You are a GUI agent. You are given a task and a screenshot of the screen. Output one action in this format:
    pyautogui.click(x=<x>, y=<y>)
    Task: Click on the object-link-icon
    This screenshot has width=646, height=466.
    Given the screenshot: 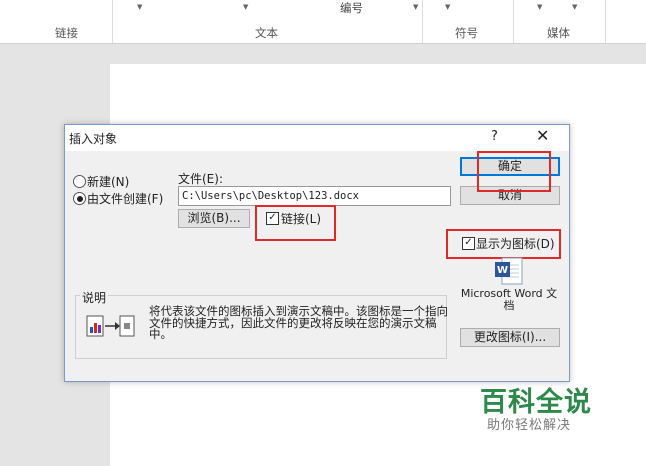 What is the action you would take?
    pyautogui.click(x=110, y=326)
    